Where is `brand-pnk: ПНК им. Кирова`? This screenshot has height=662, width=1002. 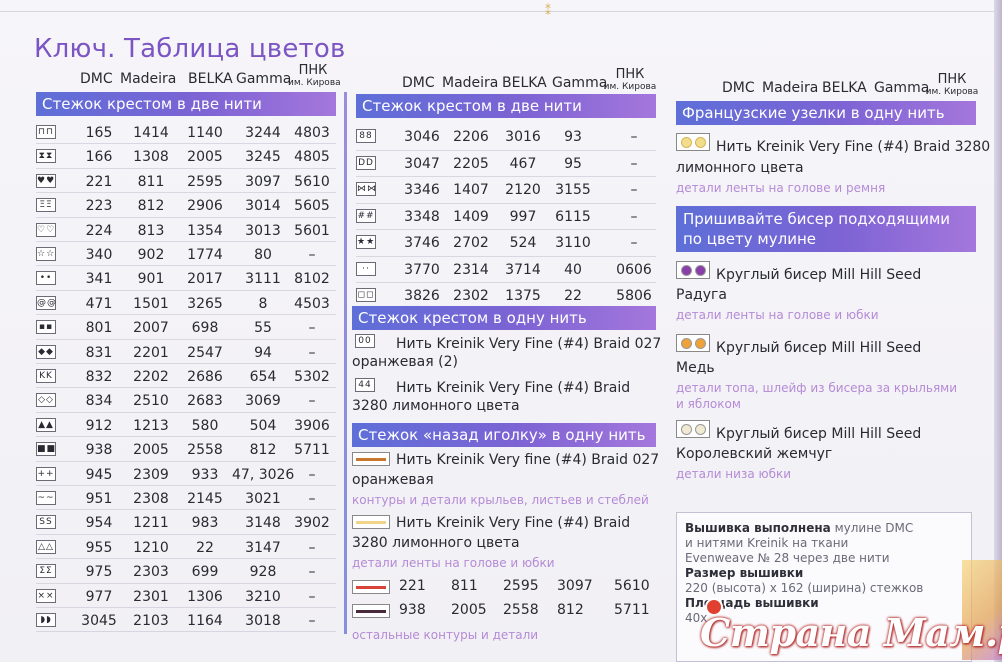 brand-pnk: ПНК им. Кирова is located at coordinates (952, 84).